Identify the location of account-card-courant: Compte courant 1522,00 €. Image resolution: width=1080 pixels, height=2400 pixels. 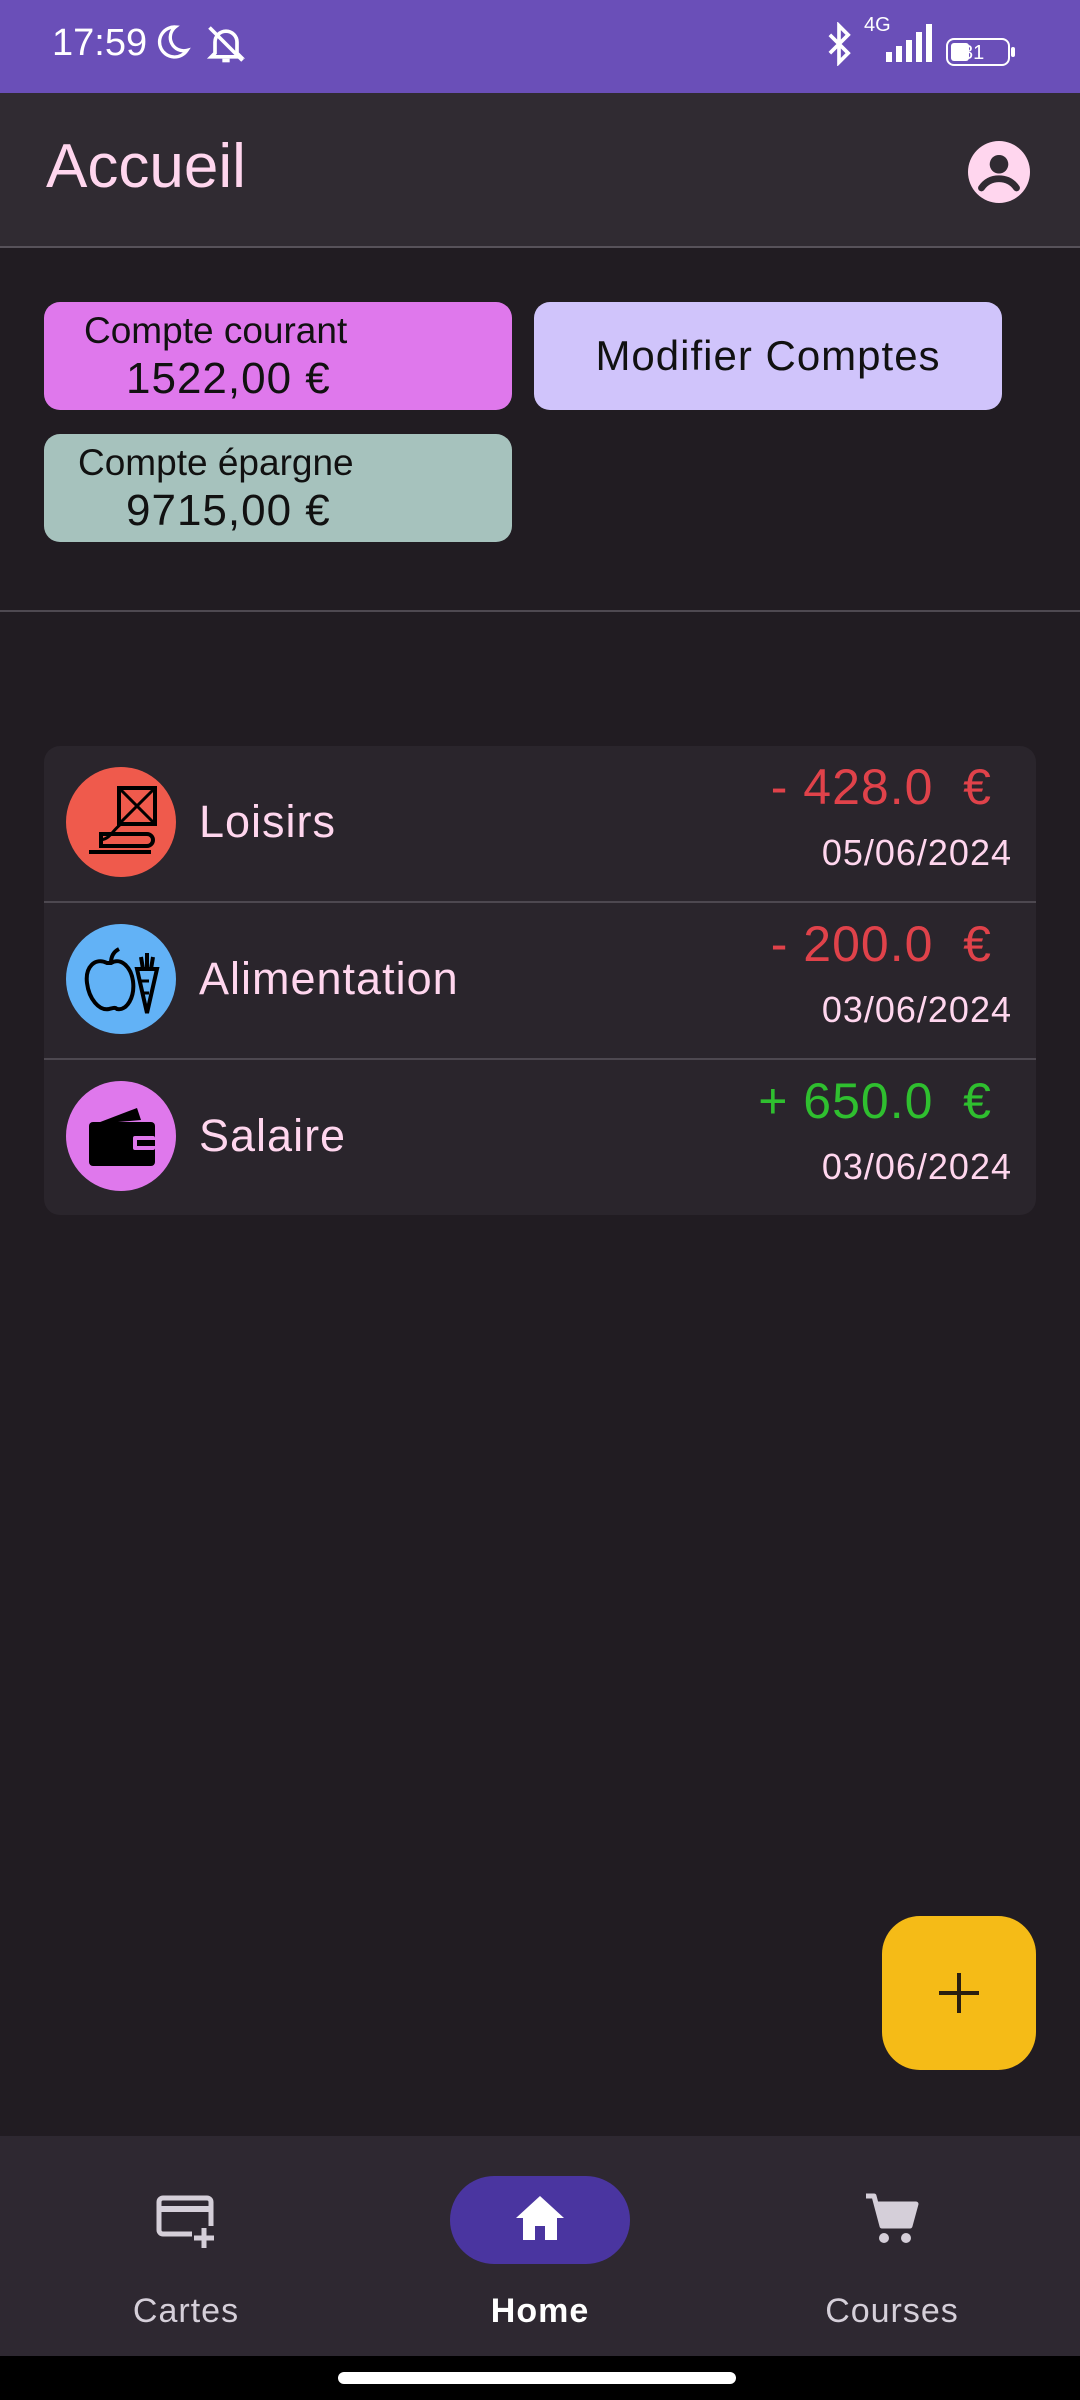
(278, 356).